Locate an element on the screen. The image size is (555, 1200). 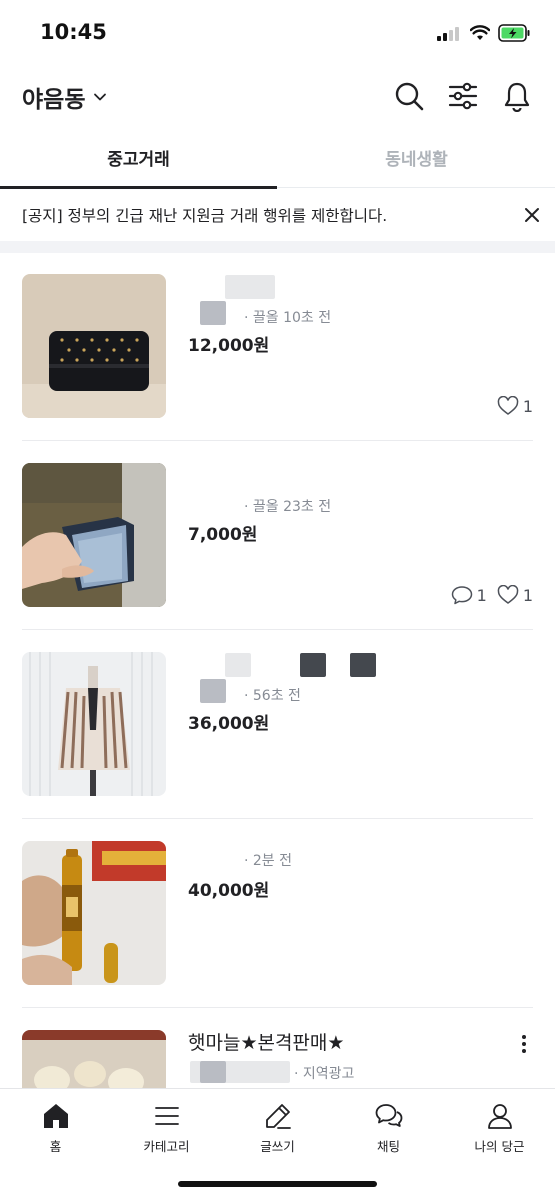
battery-icon is located at coordinates (514, 33).